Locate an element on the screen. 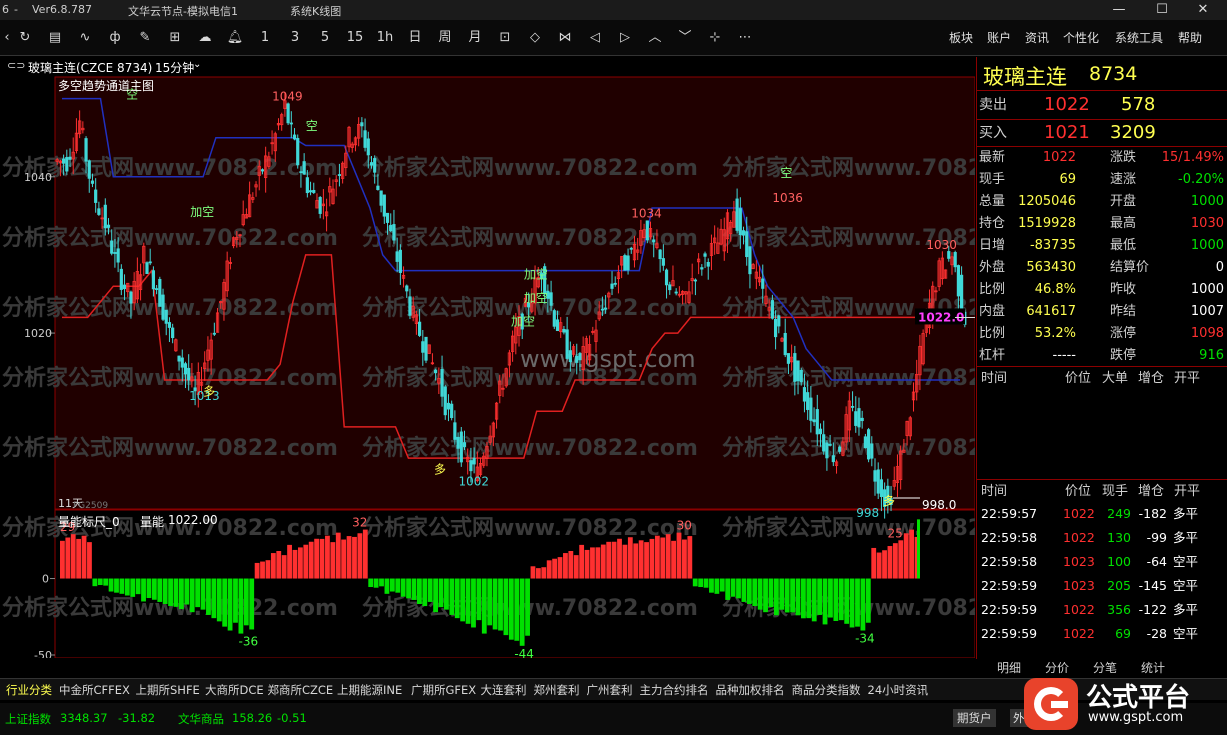 The image size is (1227, 735). tab-stats: 统计 is located at coordinates (1153, 667).